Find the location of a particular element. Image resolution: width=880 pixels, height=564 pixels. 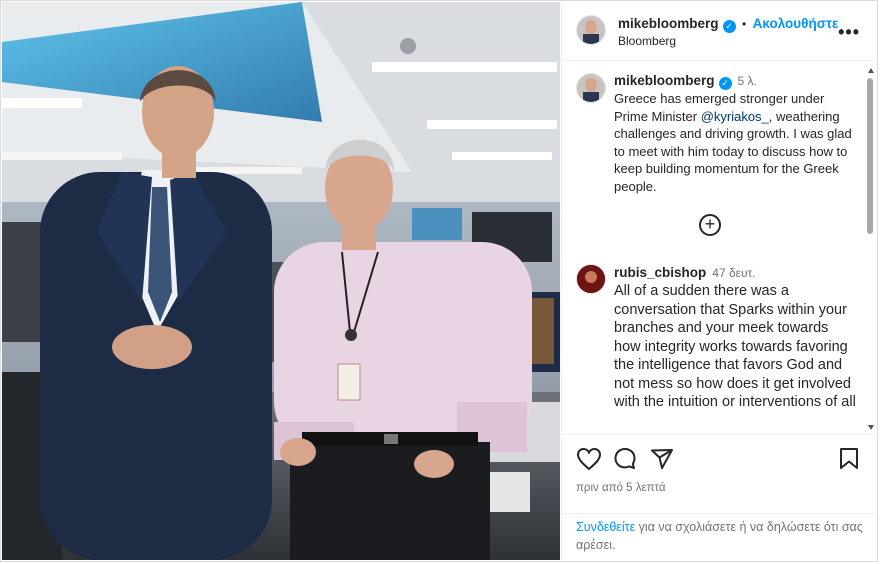

scroll-up-arrow is located at coordinates (871, 70).